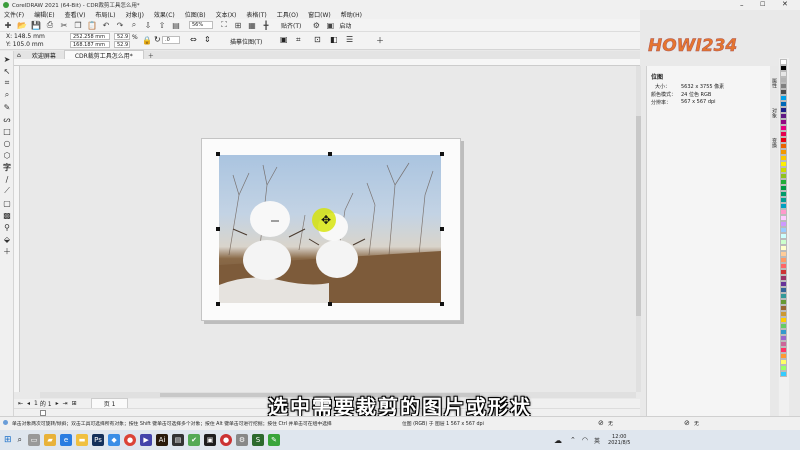 The image size is (800, 450). What do you see at coordinates (90, 36) in the screenshot?
I see `width-field: 252.258 mm` at bounding box center [90, 36].